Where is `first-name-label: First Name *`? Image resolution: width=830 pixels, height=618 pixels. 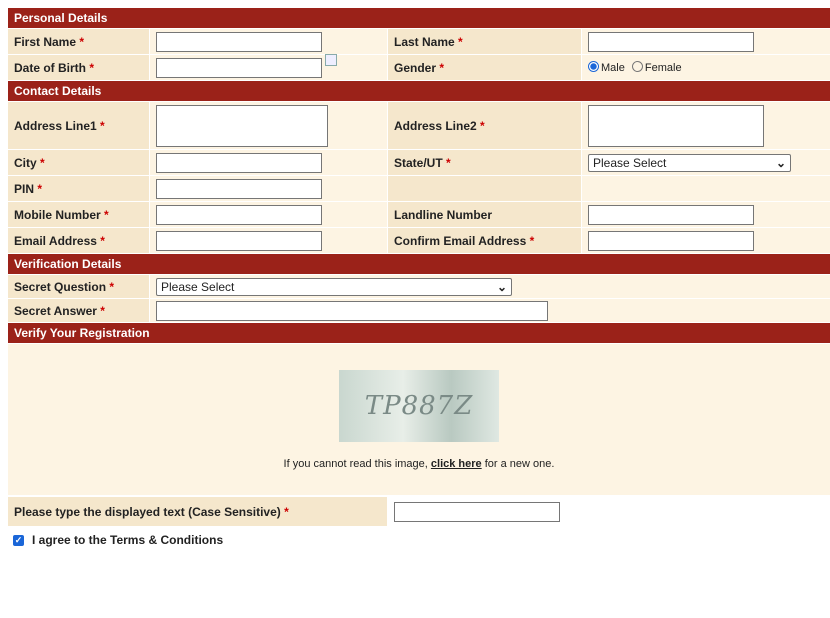
first-name-label: First Name * is located at coordinates (78, 41).